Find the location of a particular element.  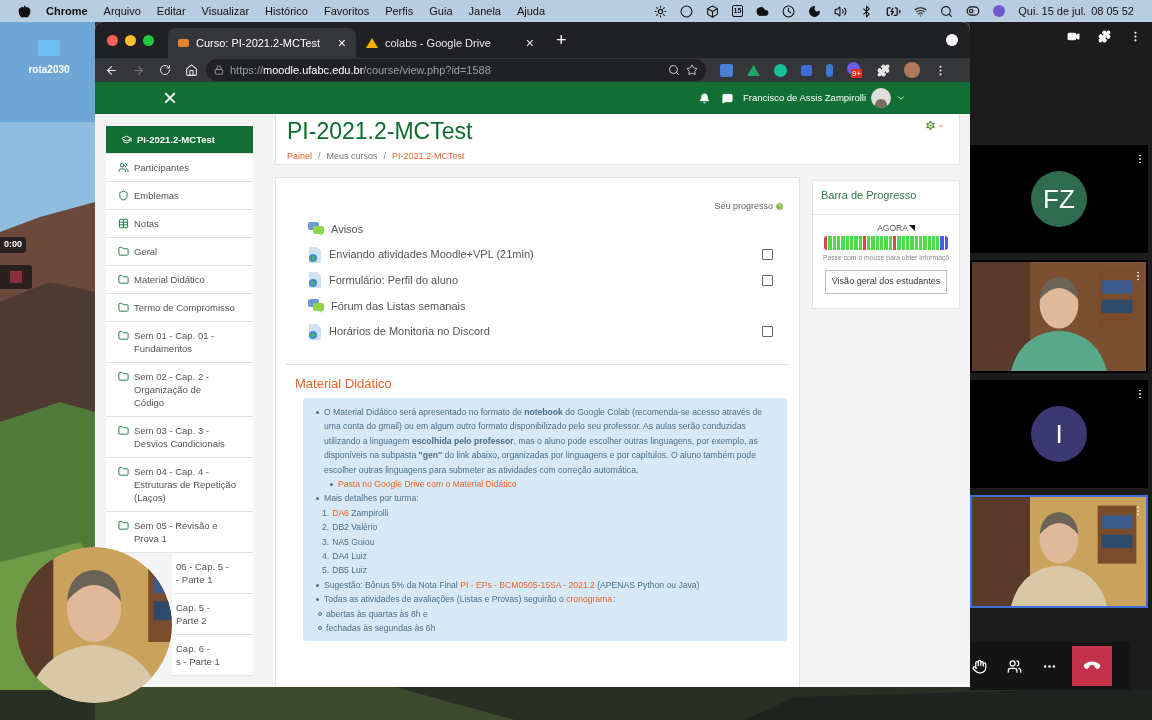

list-number: 2. is located at coordinates (326, 528).